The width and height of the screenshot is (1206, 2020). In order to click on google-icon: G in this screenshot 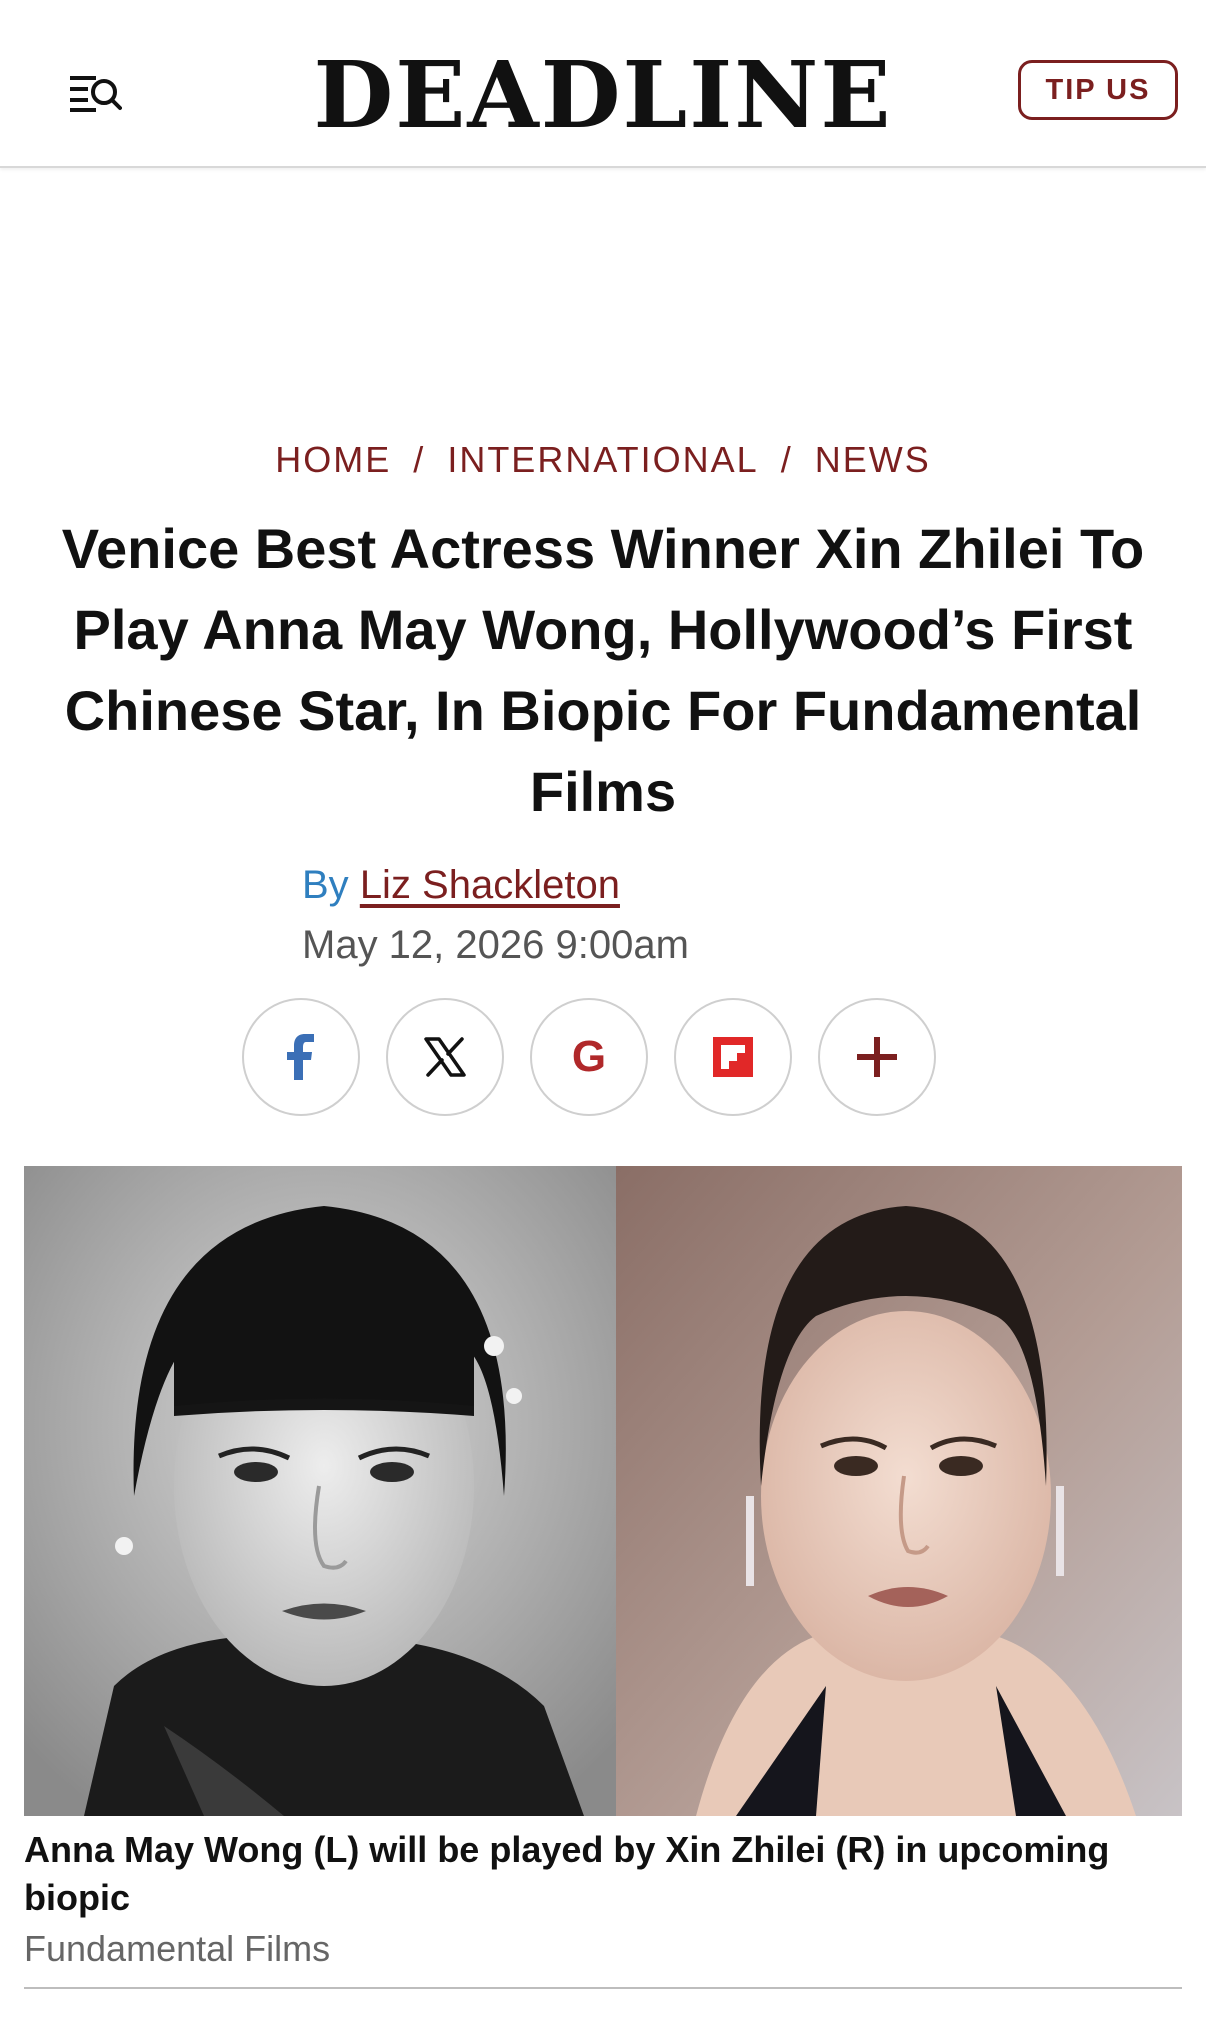, I will do `click(589, 1056)`.